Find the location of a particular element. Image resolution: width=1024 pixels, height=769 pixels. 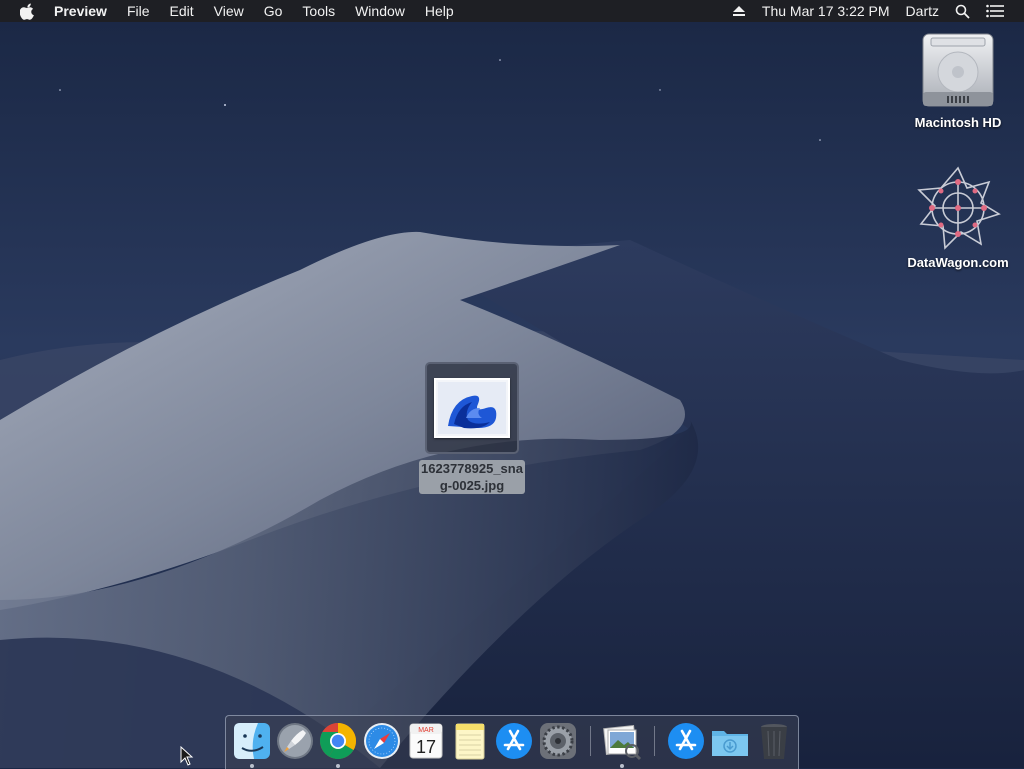

downloads-folder-icon is located at coordinates (730, 743).